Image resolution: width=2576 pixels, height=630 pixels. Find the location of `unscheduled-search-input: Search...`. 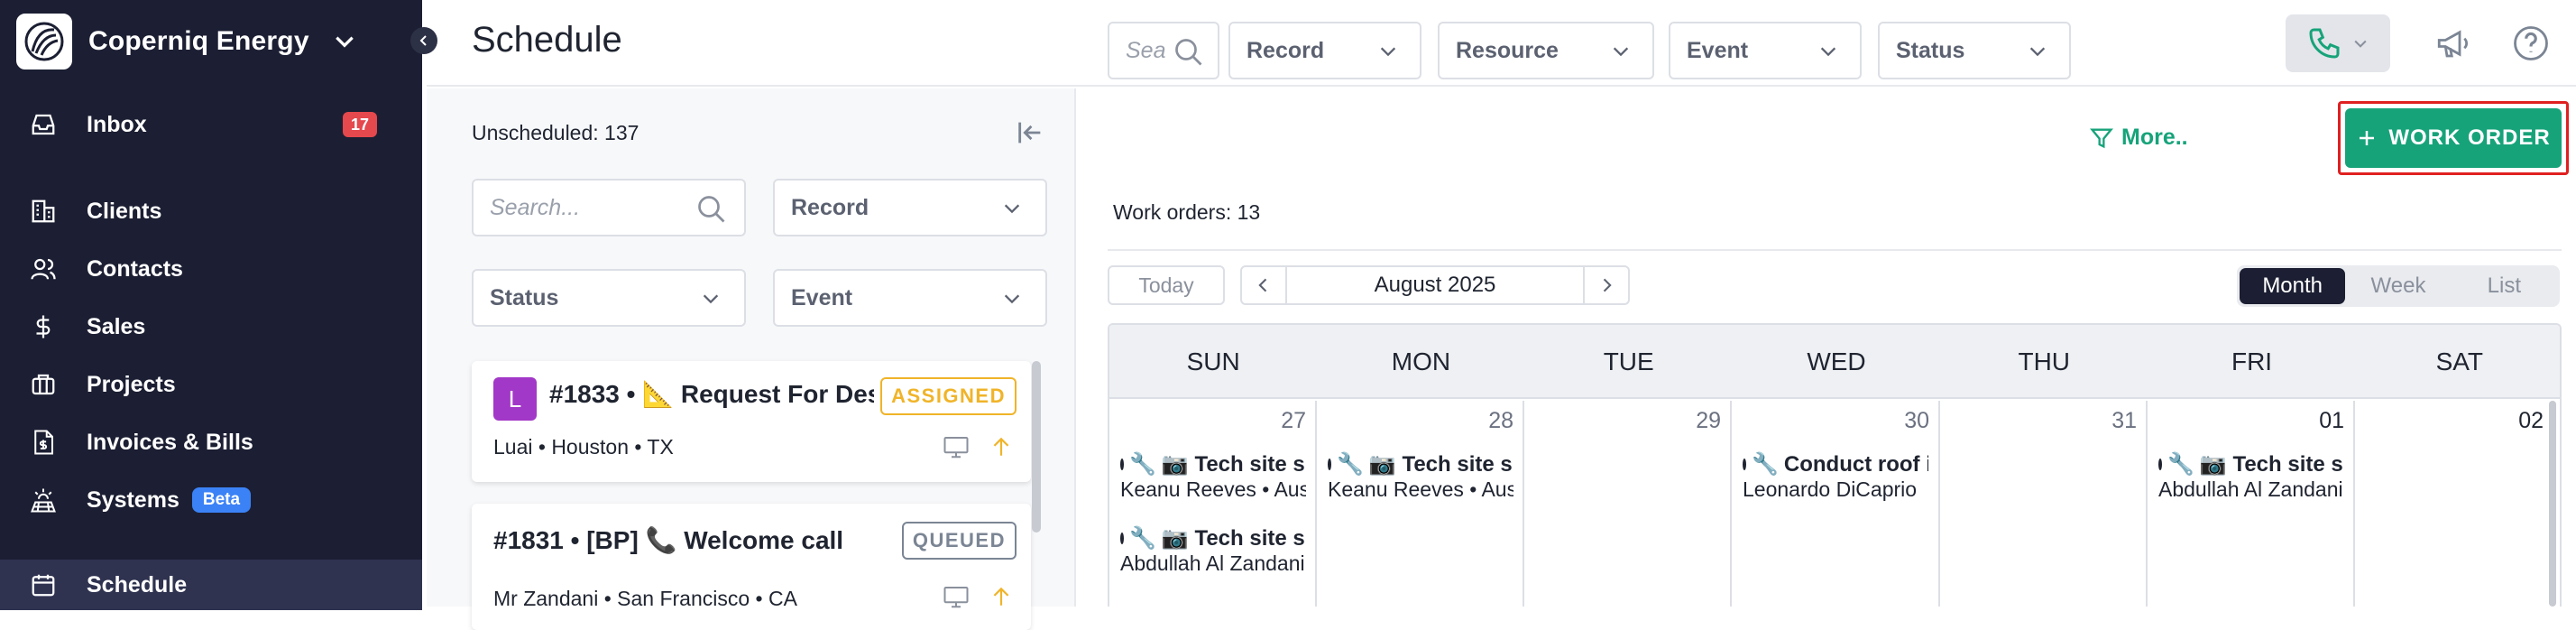

unscheduled-search-input: Search... is located at coordinates (609, 208).